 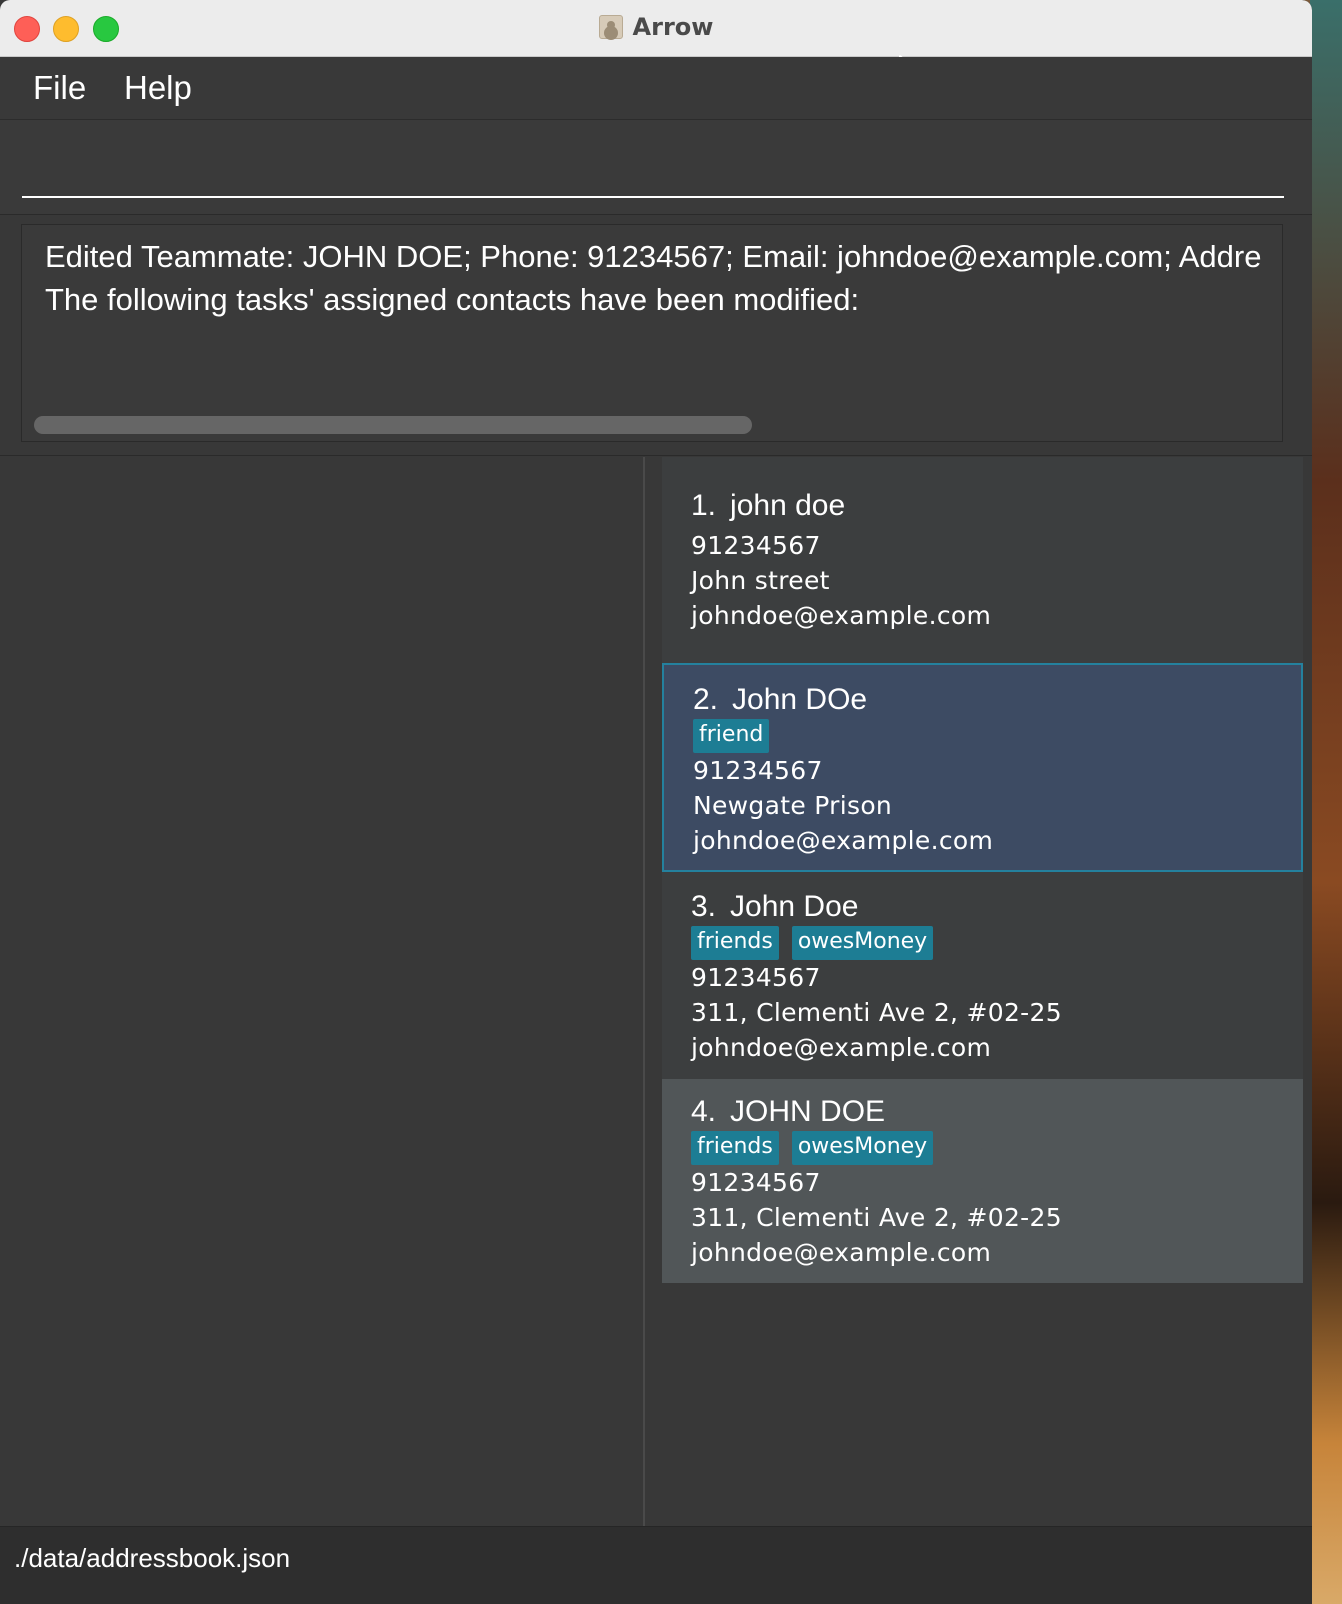 What do you see at coordinates (656, 1565) in the screenshot?
I see `status-bar: ./data/addressbook.json` at bounding box center [656, 1565].